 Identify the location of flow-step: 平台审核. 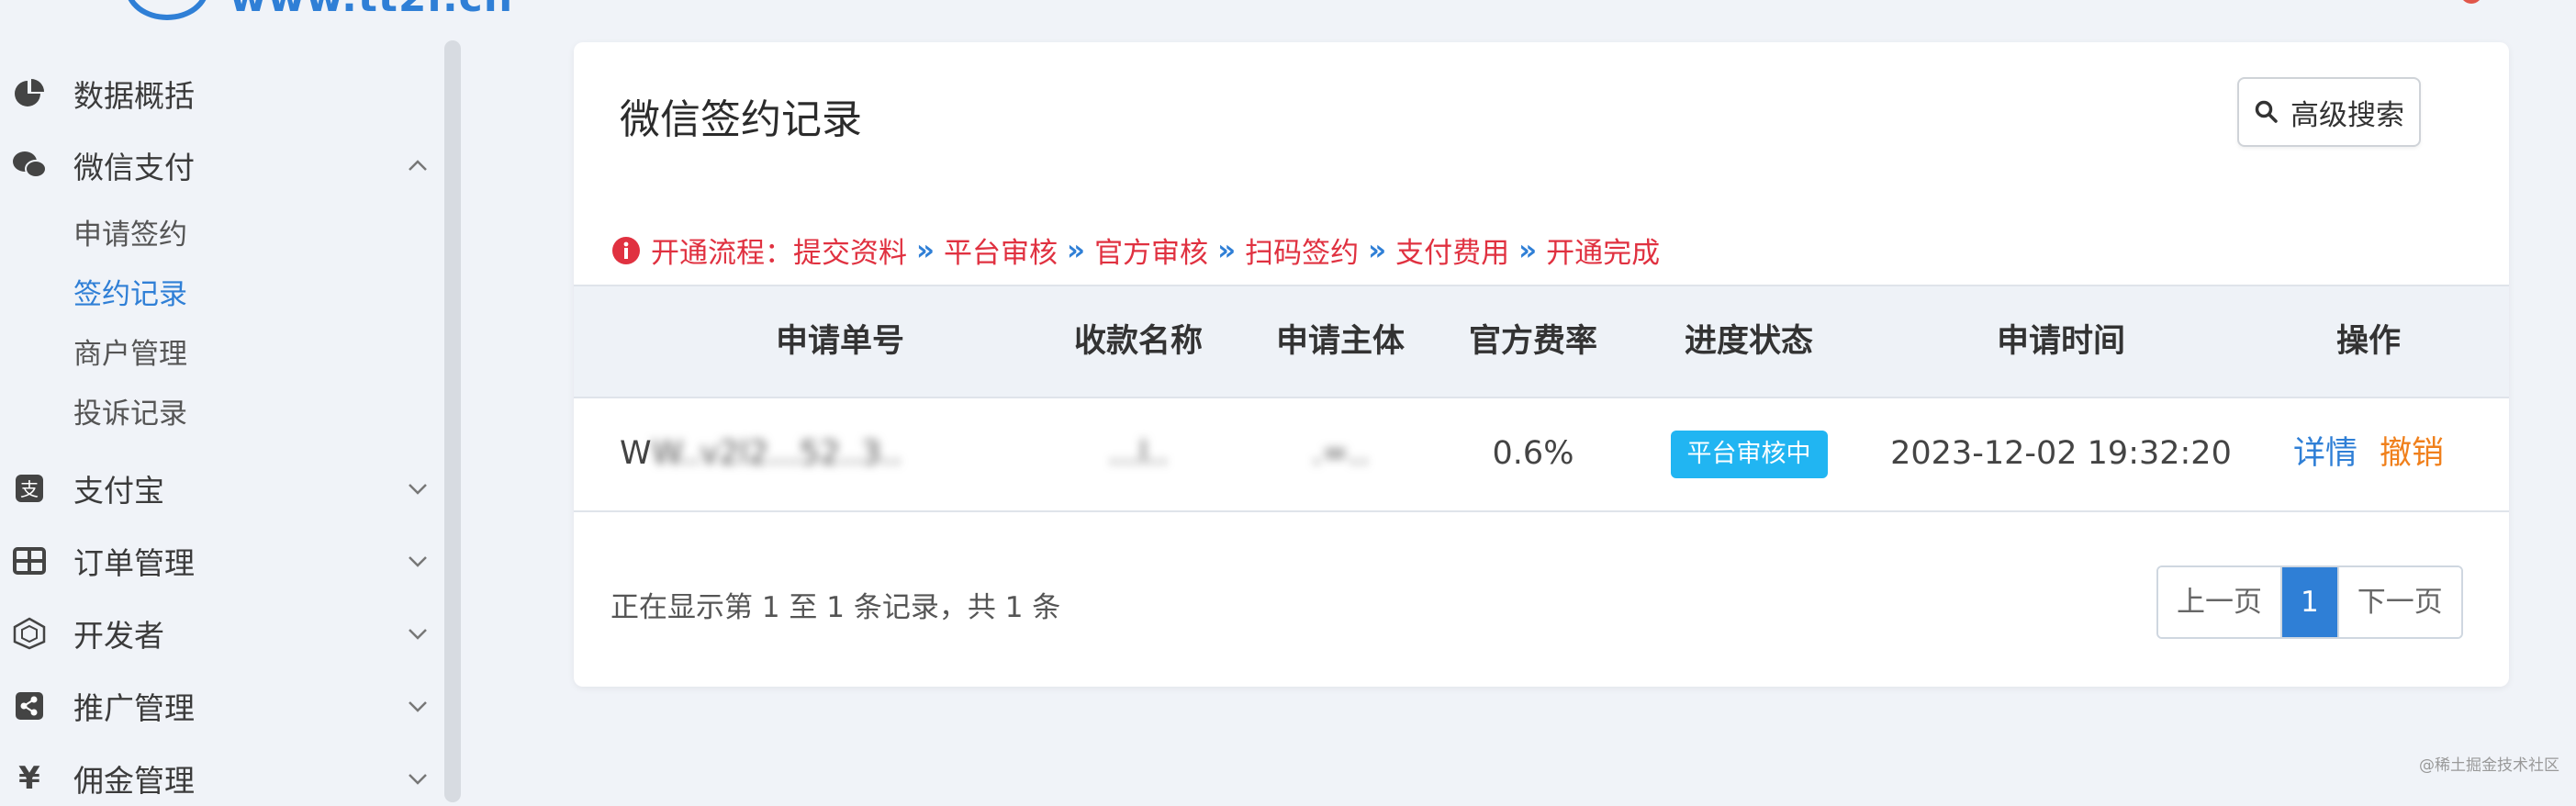
(1001, 253).